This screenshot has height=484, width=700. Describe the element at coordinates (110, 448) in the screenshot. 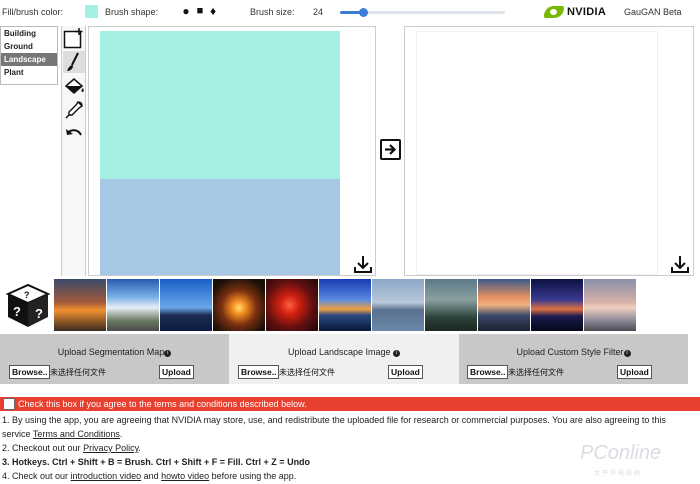

I see `privacy-policy-link: Privacy Policy` at that location.